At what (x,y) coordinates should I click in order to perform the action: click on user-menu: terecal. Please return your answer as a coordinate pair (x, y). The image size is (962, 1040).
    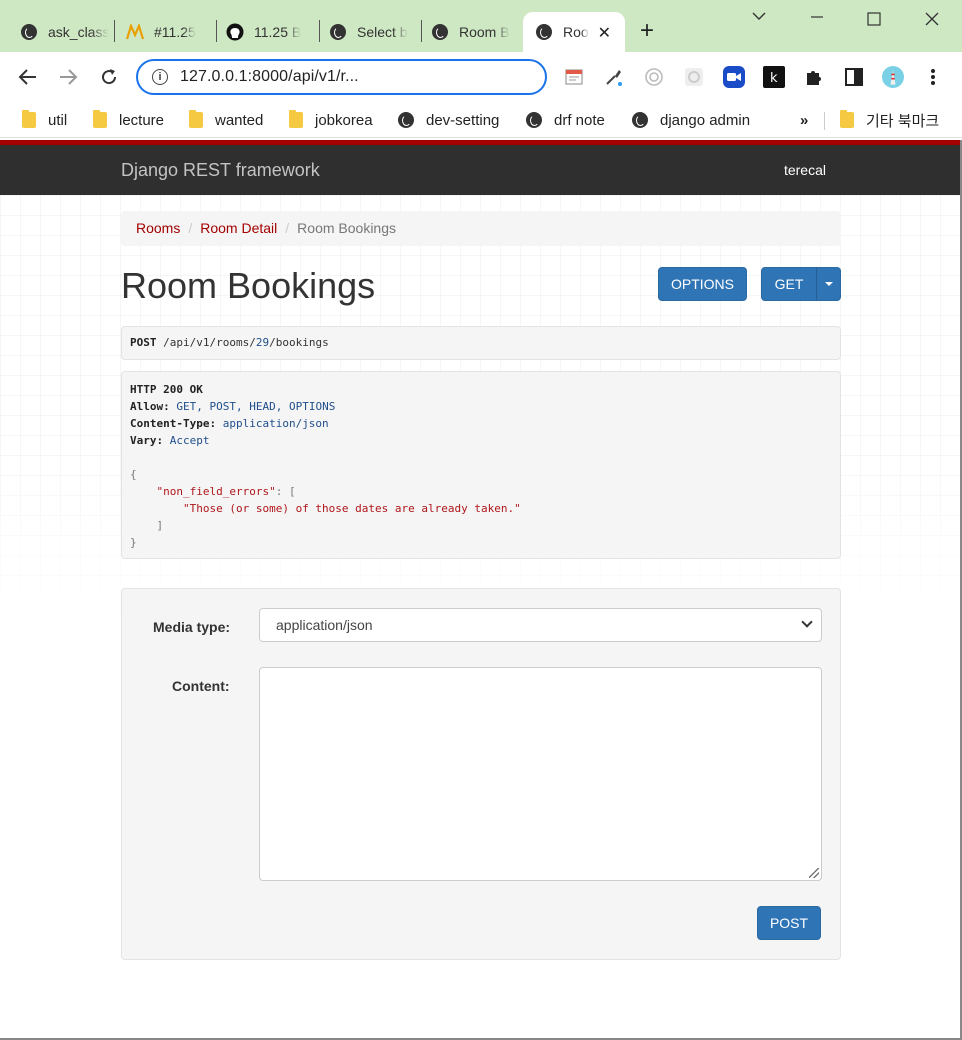
    Looking at the image, I should click on (805, 170).